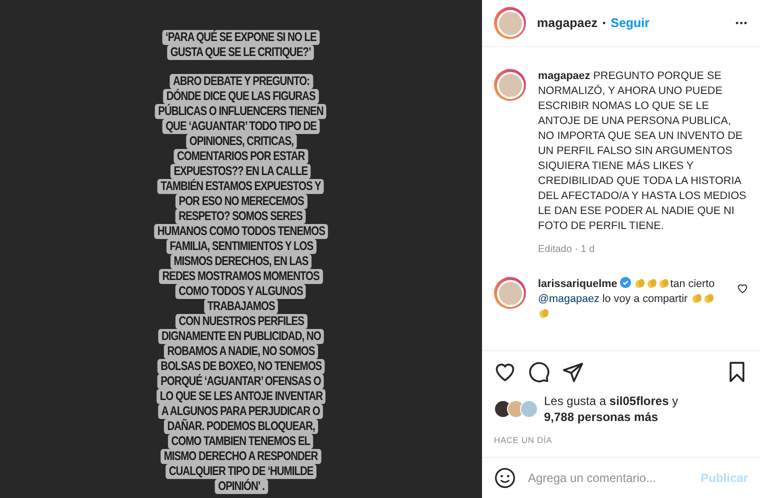 The height and width of the screenshot is (498, 760). I want to click on post-date: HACE UN DÍA, so click(621, 443).